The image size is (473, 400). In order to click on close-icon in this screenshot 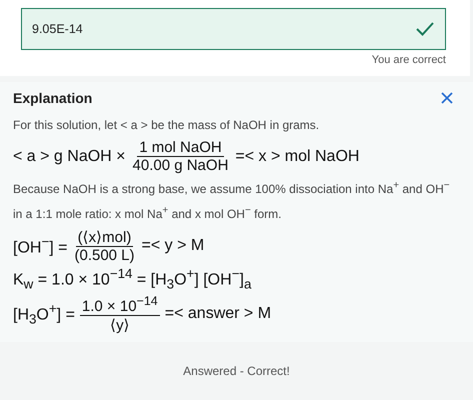, I will do `click(447, 98)`.